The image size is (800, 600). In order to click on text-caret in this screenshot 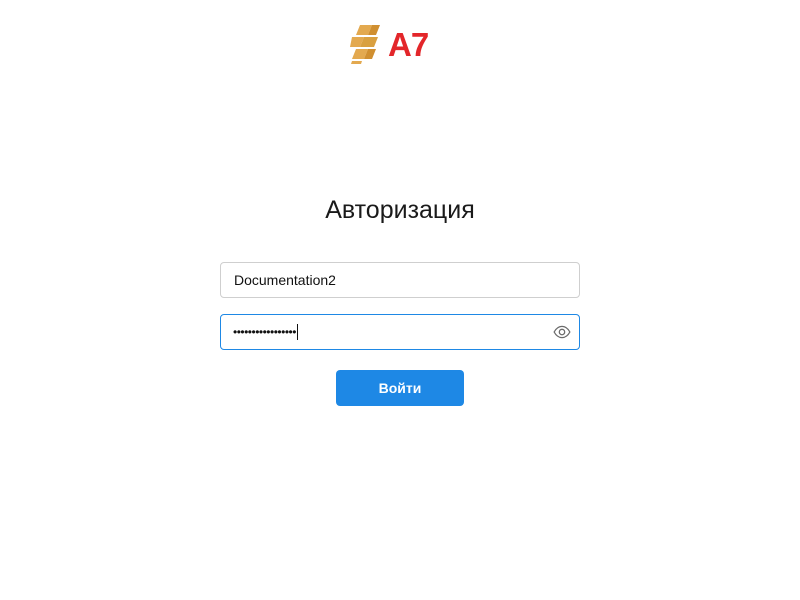, I will do `click(297, 332)`.